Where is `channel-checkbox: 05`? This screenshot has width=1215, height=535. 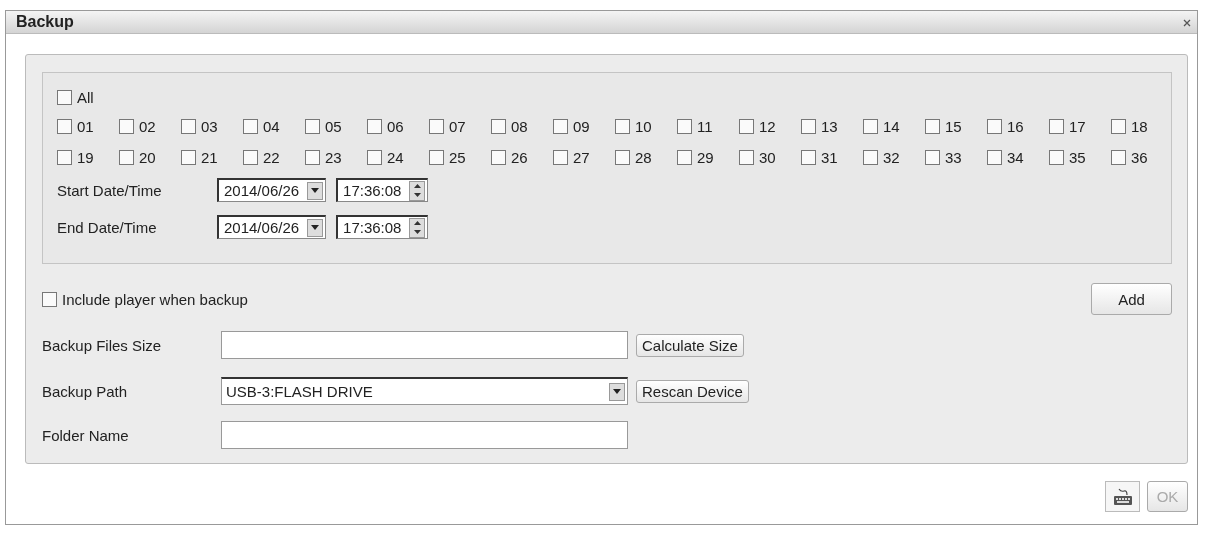
channel-checkbox: 05 is located at coordinates (336, 126).